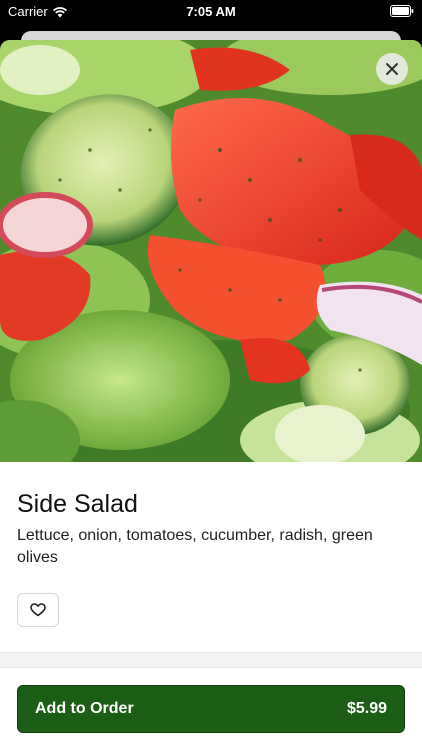 The image size is (422, 750). I want to click on status-bar: Carrier 7:05 AM, so click(211, 11).